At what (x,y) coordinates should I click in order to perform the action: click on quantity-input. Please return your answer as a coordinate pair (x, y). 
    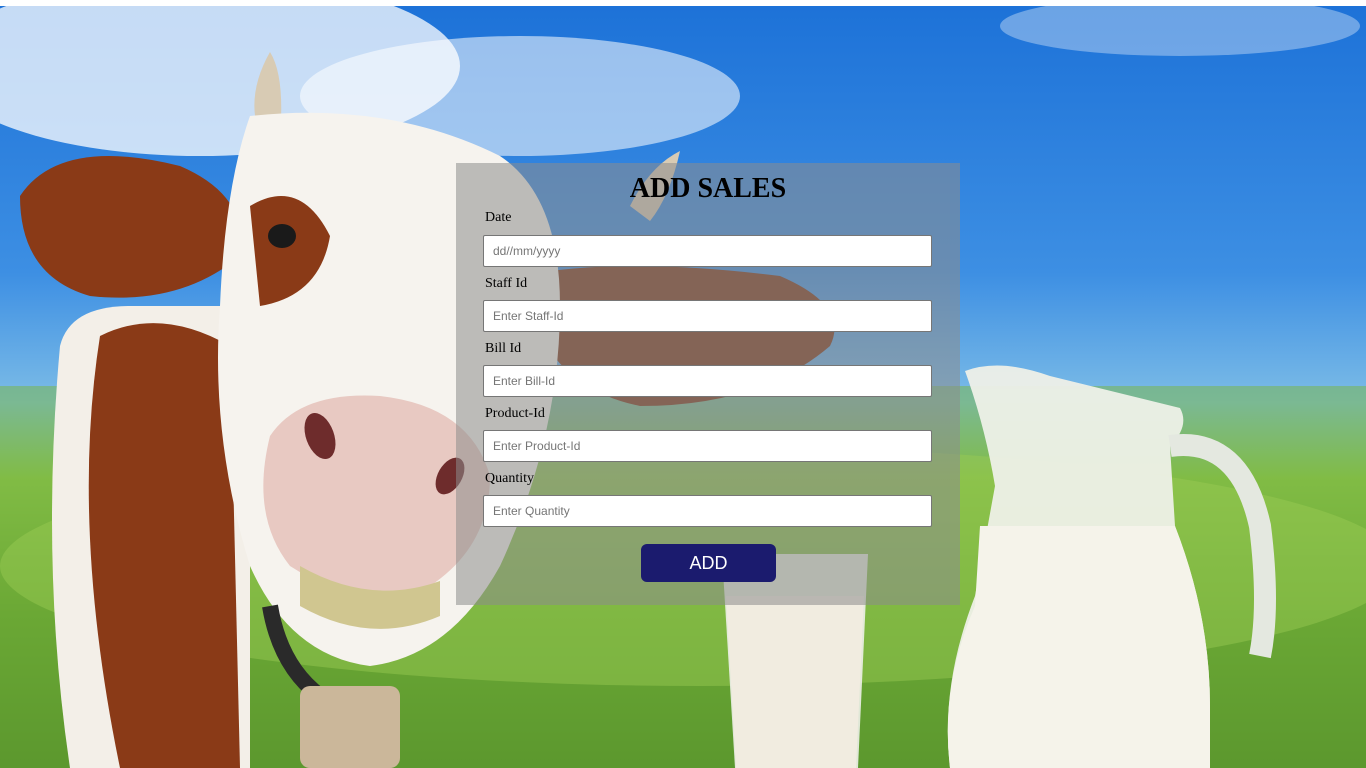
    Looking at the image, I should click on (707, 511).